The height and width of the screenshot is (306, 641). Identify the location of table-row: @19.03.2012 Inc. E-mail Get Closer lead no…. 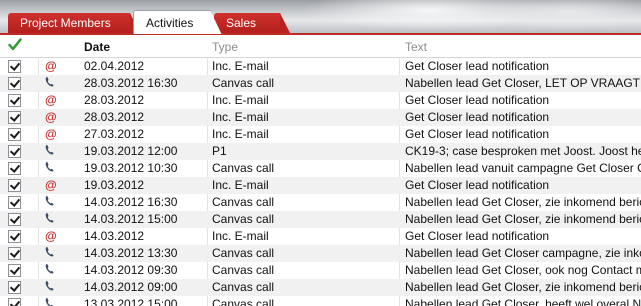
(320, 185).